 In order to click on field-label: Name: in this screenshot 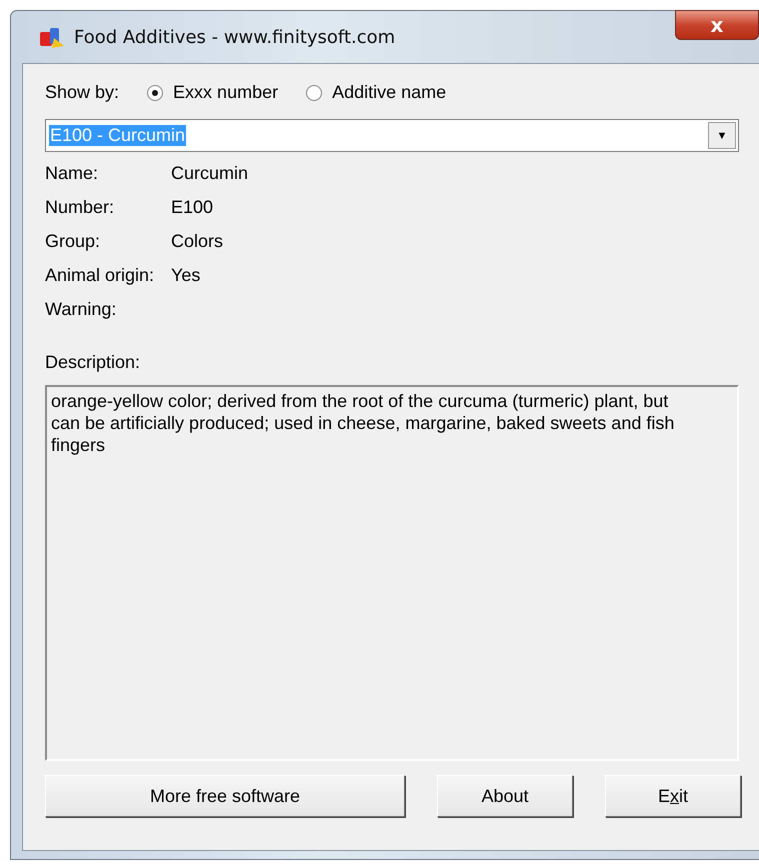, I will do `click(72, 173)`.